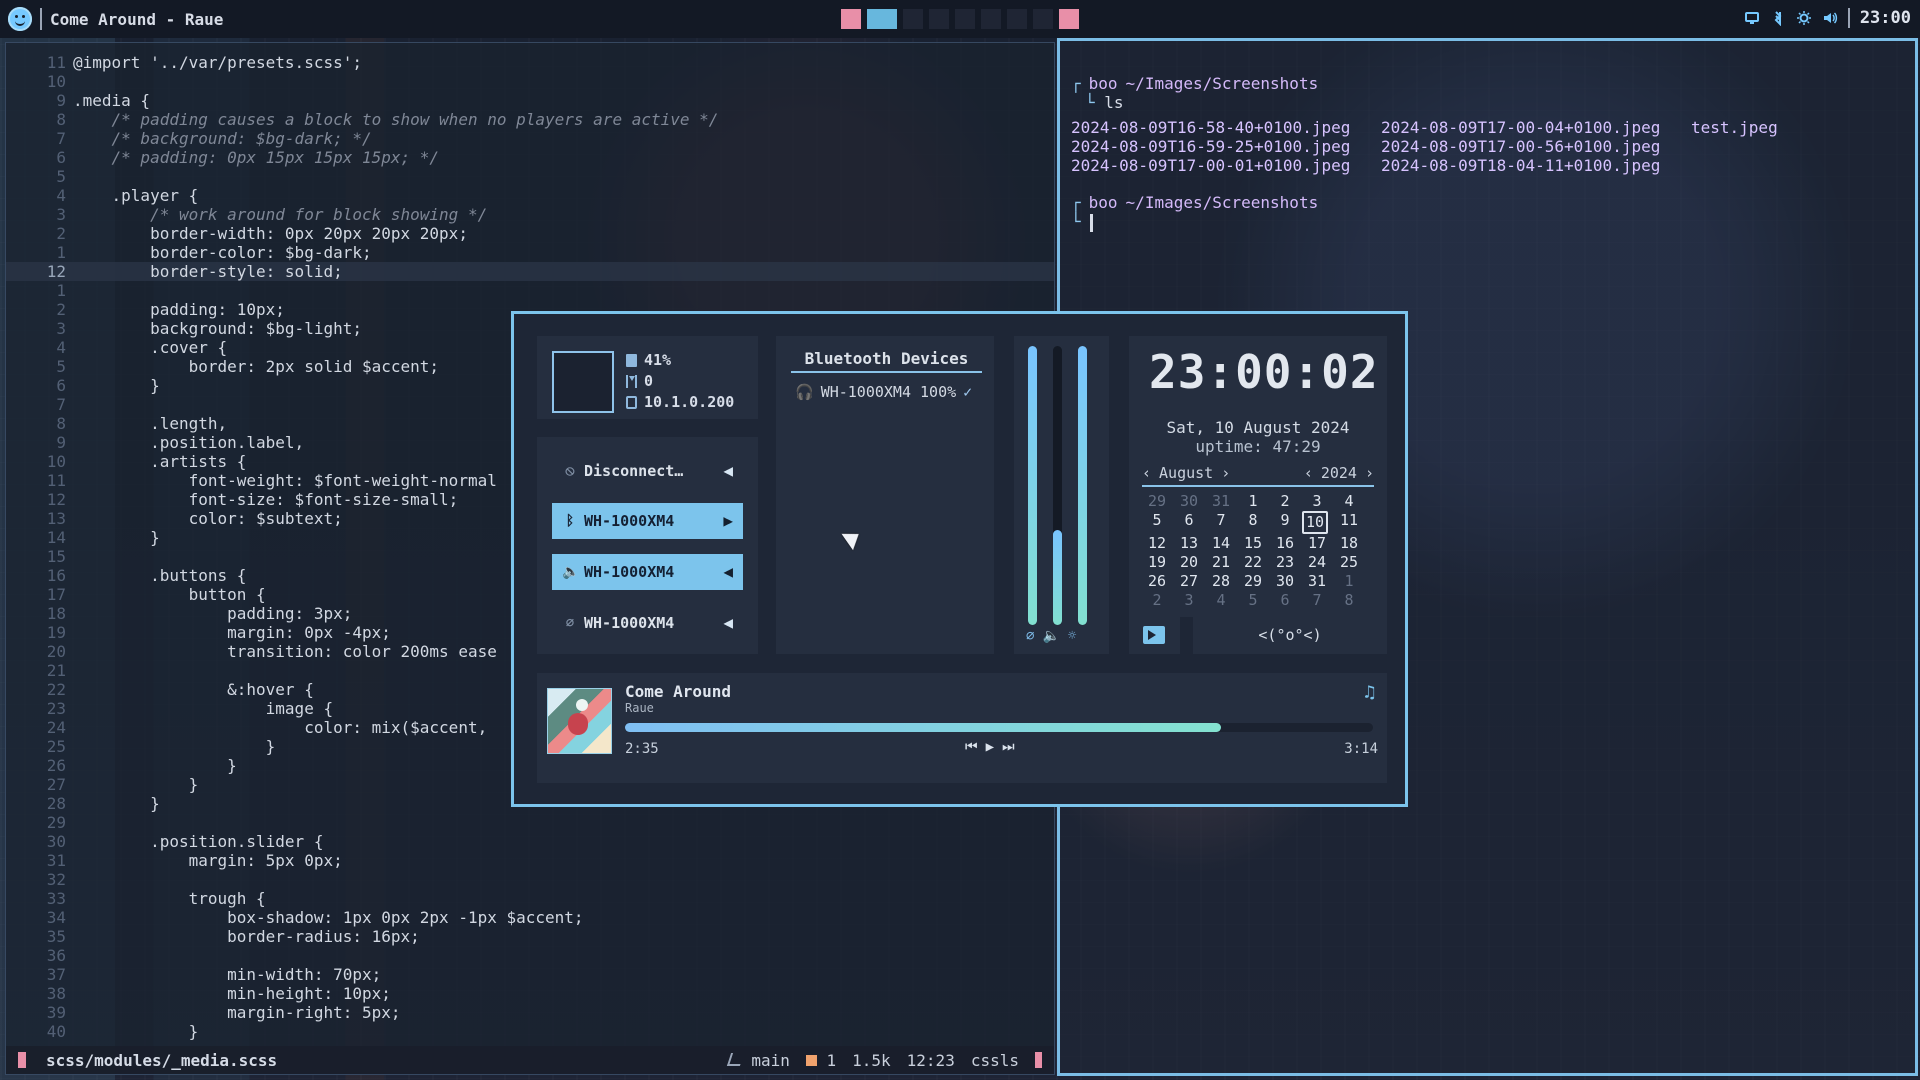 The height and width of the screenshot is (1080, 1920). Describe the element at coordinates (1830, 18) in the screenshot. I see `volume-icon` at that location.